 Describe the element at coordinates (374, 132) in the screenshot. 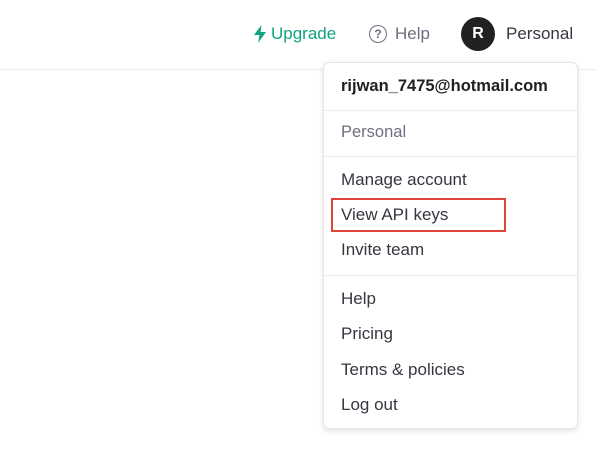

I see `organization-name: Personal` at that location.